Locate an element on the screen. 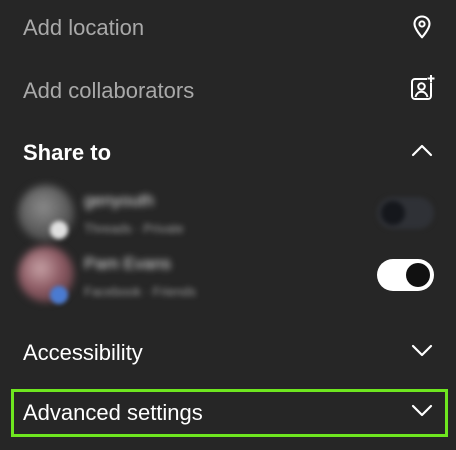 This screenshot has height=450, width=456. share-to-header: Share to is located at coordinates (228, 152).